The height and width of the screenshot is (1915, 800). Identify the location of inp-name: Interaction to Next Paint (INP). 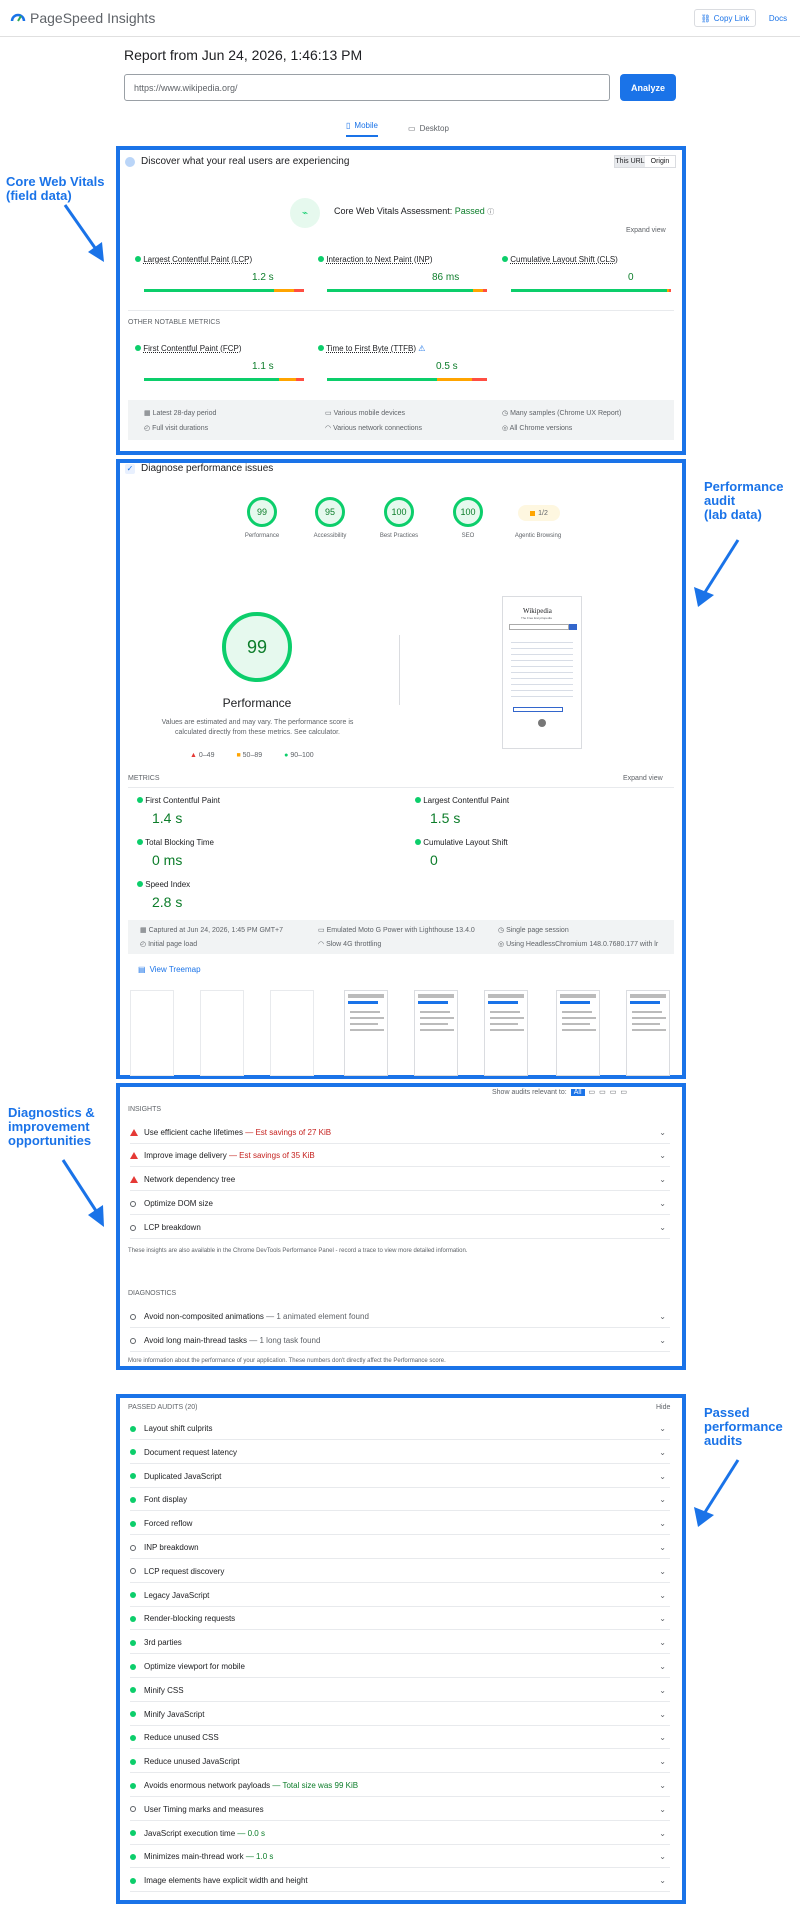
(379, 259).